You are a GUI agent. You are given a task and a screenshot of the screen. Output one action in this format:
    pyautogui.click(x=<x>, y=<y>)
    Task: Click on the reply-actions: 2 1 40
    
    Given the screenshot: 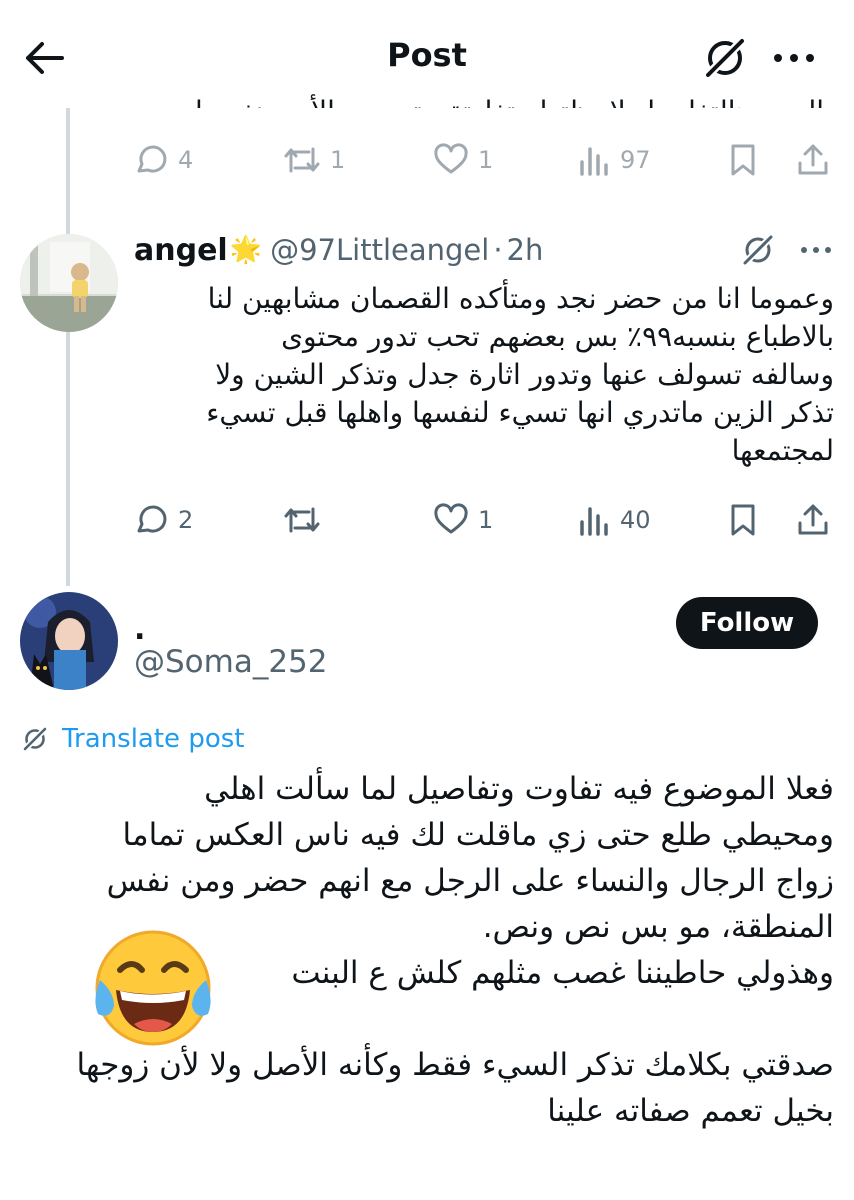 What is the action you would take?
    pyautogui.click(x=482, y=520)
    